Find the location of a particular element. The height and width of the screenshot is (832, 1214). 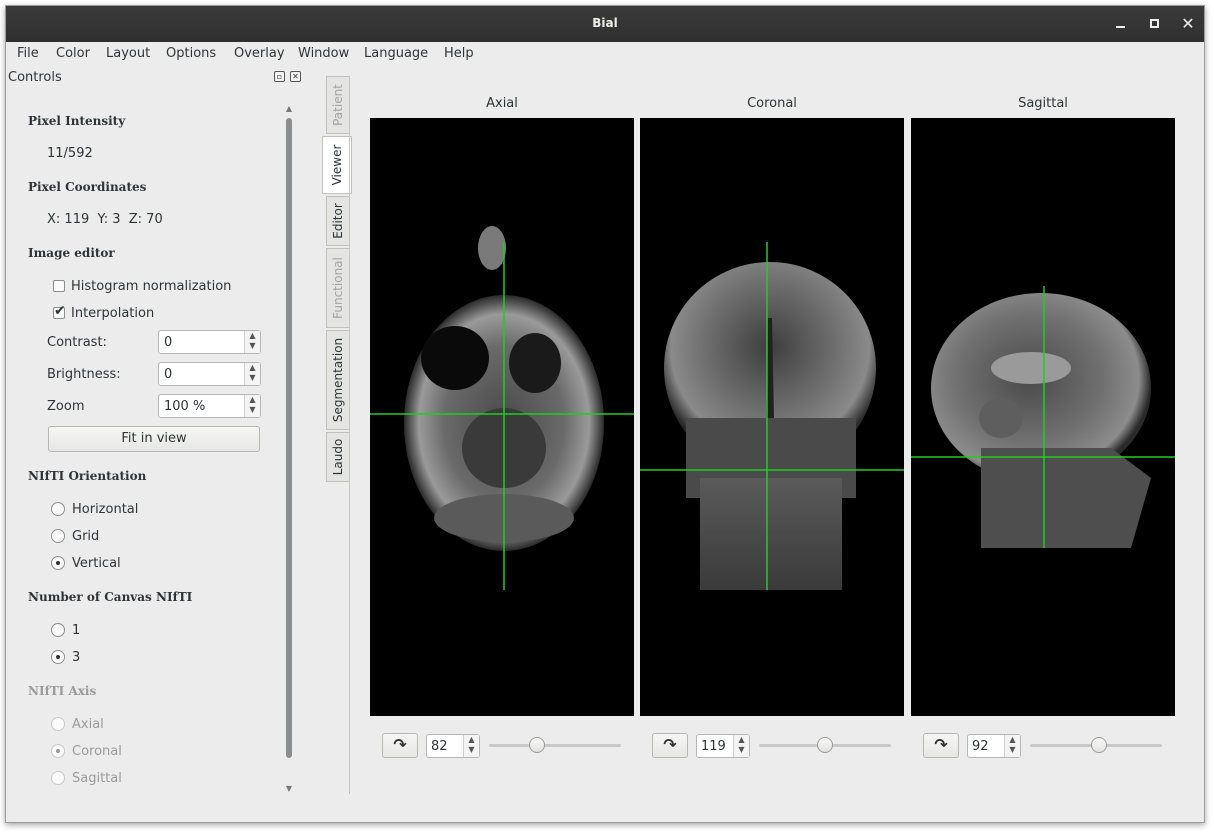

menu-language: Language is located at coordinates (396, 53).